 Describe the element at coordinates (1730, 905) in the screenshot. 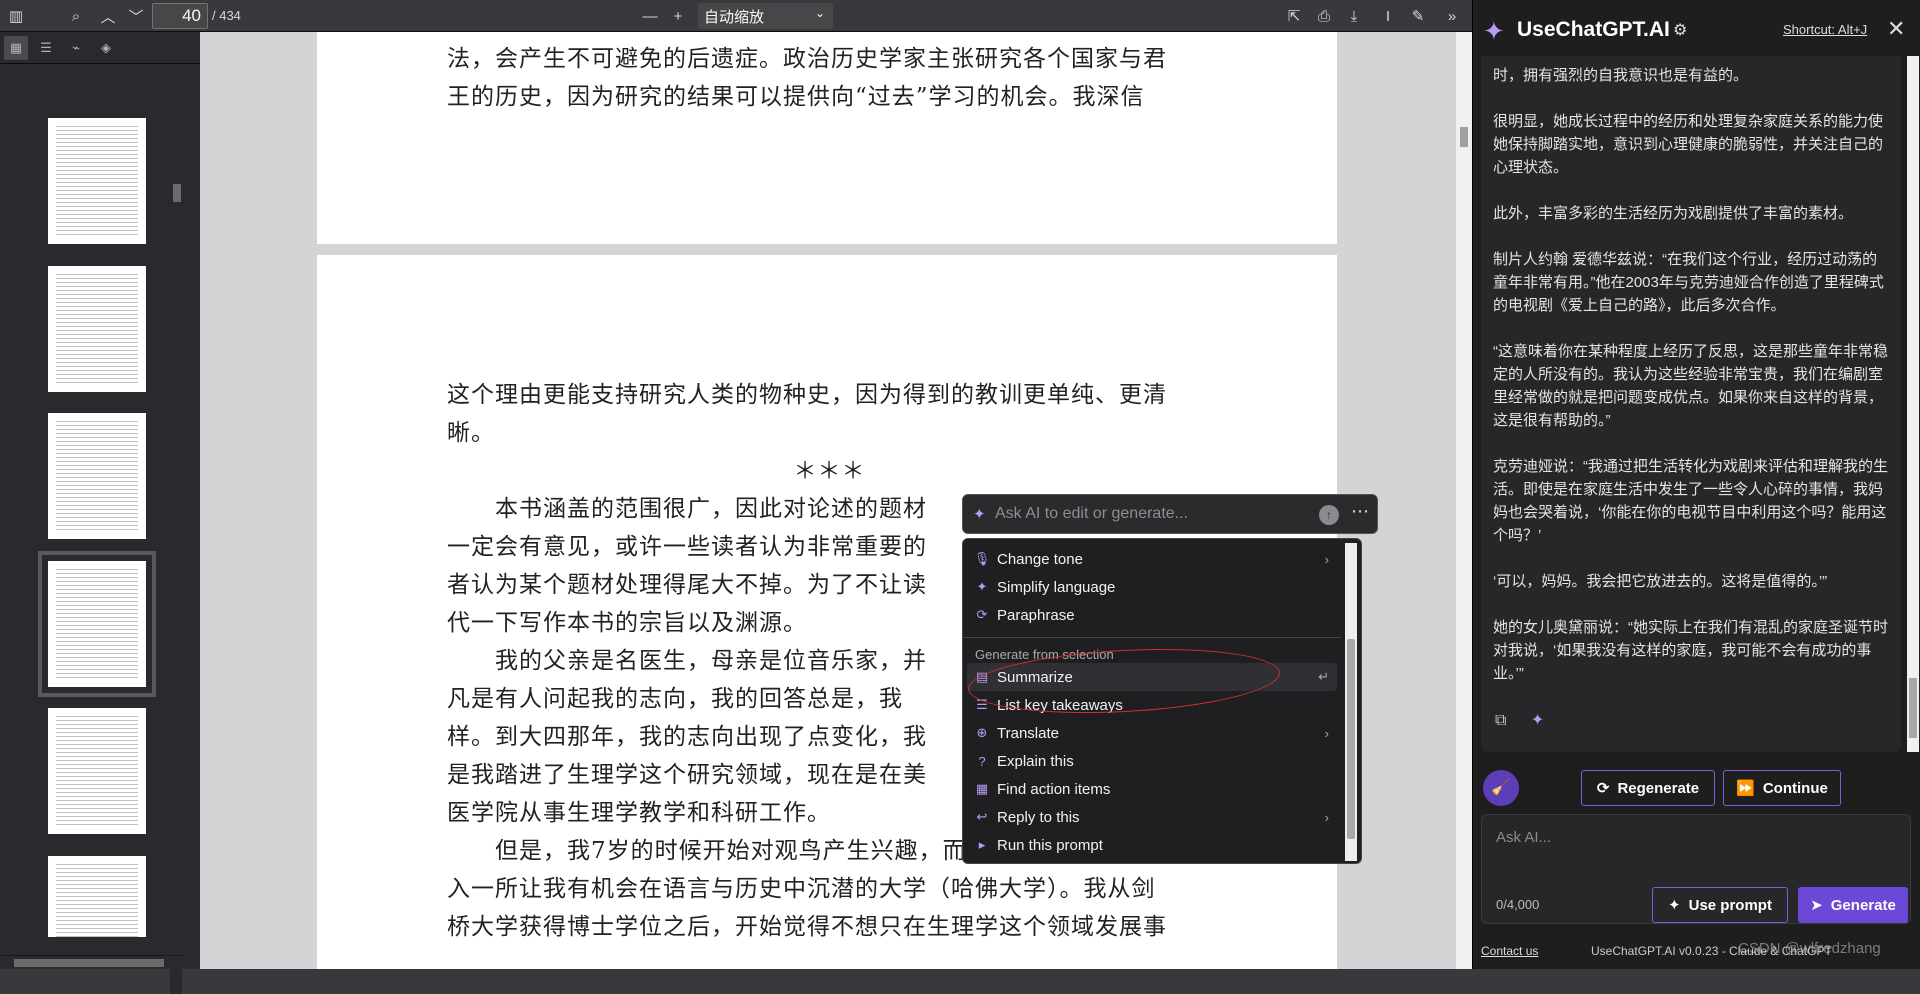

I see `use-prompt-label: Use prompt` at that location.